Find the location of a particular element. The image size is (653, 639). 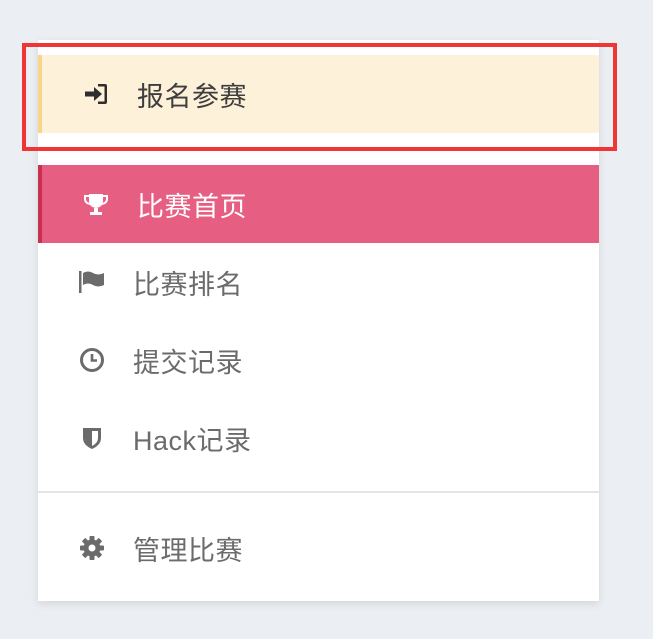

contest-ranking-item: 比赛排名 is located at coordinates (318, 282).